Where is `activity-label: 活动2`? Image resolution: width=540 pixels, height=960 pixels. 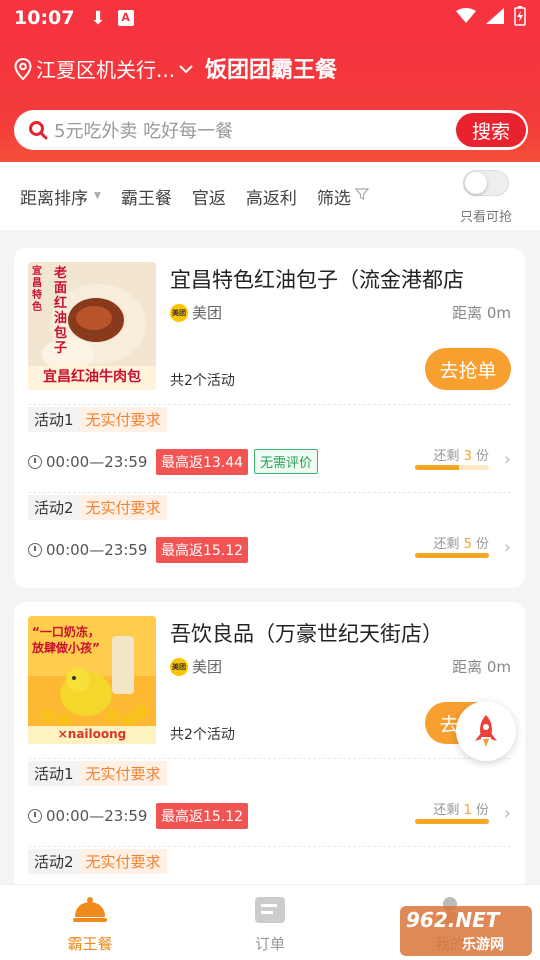 activity-label: 活动2 is located at coordinates (54, 507).